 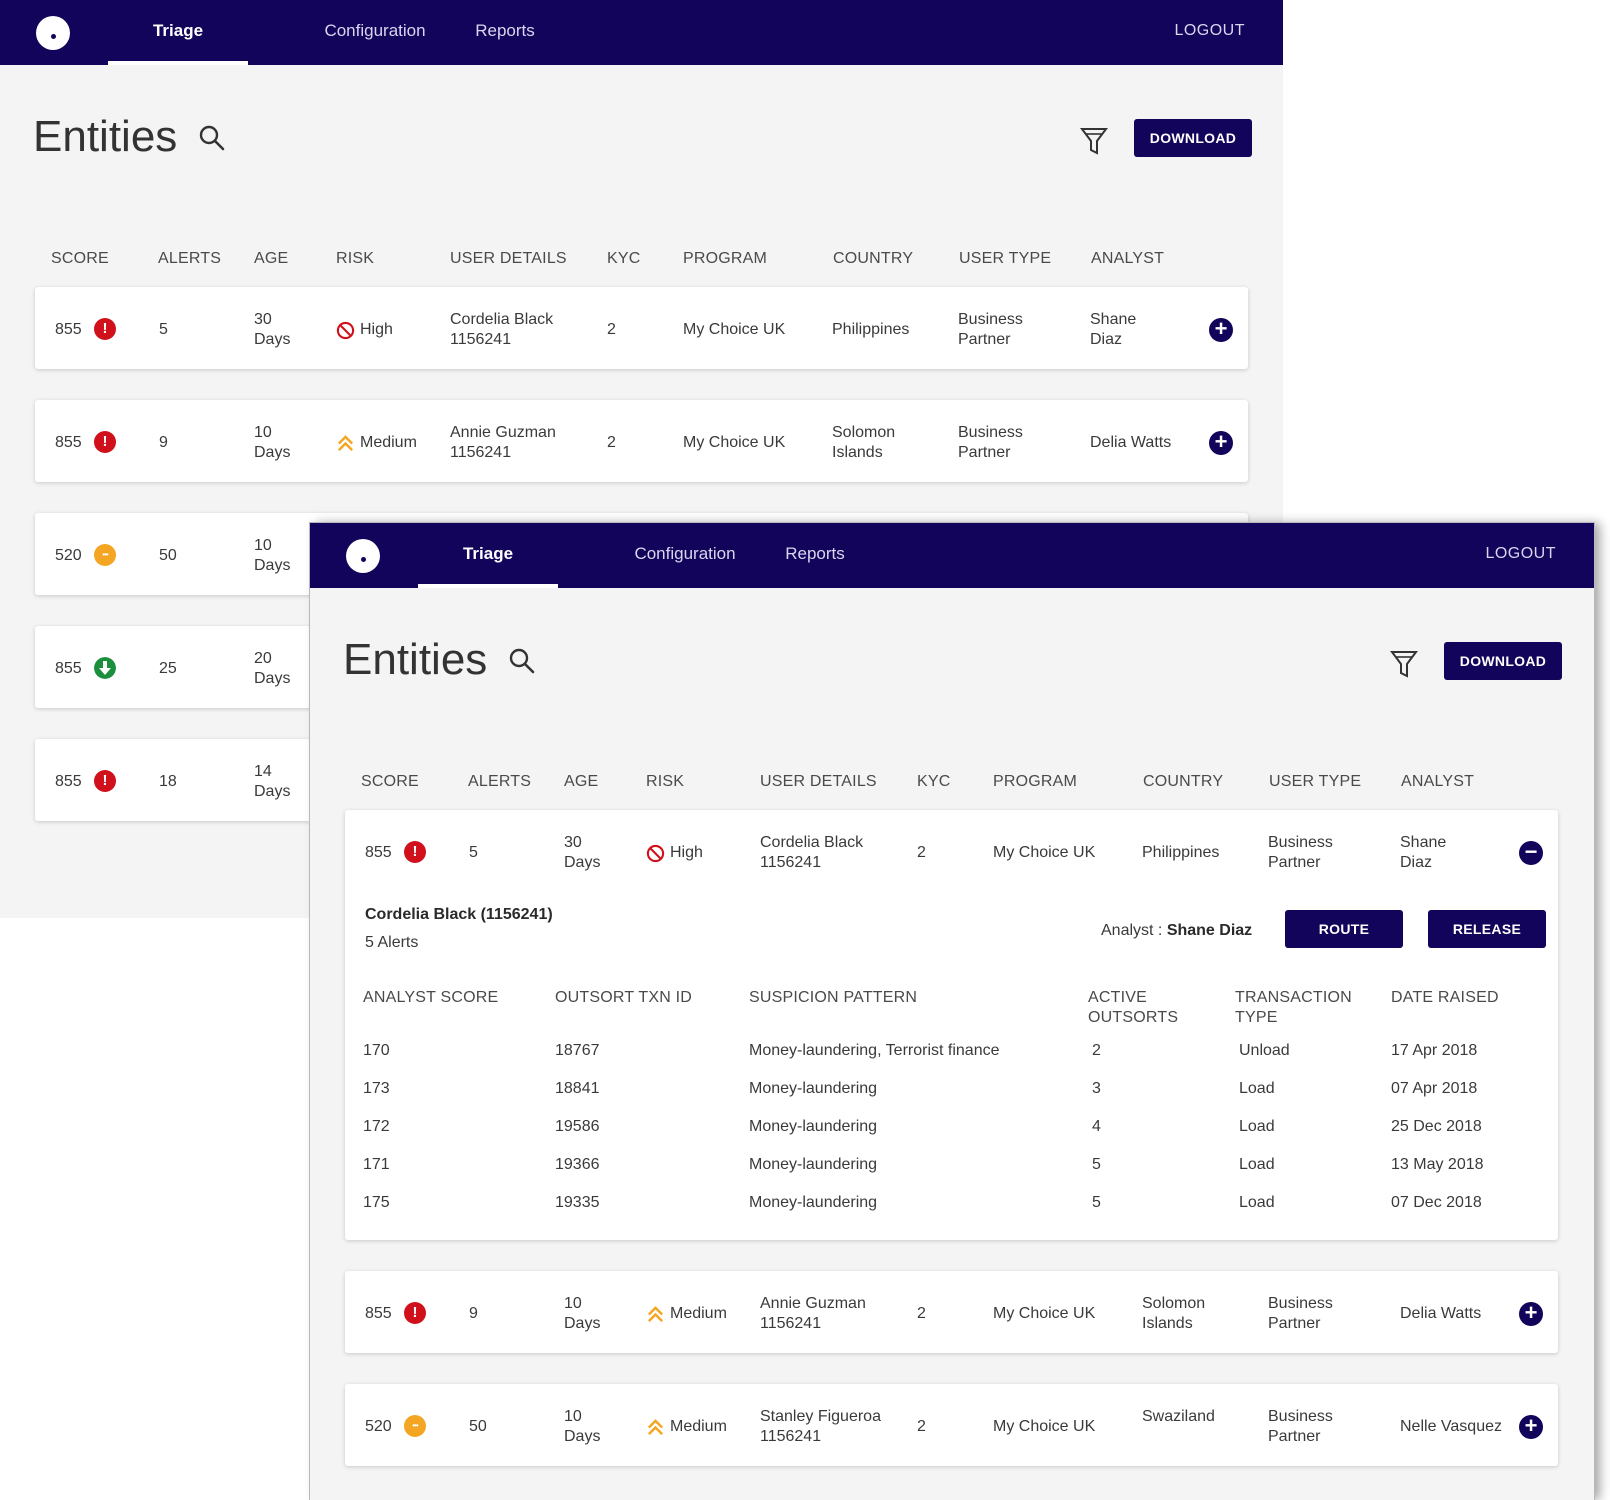 I want to click on country-value: Swaziland, so click(x=1178, y=1416).